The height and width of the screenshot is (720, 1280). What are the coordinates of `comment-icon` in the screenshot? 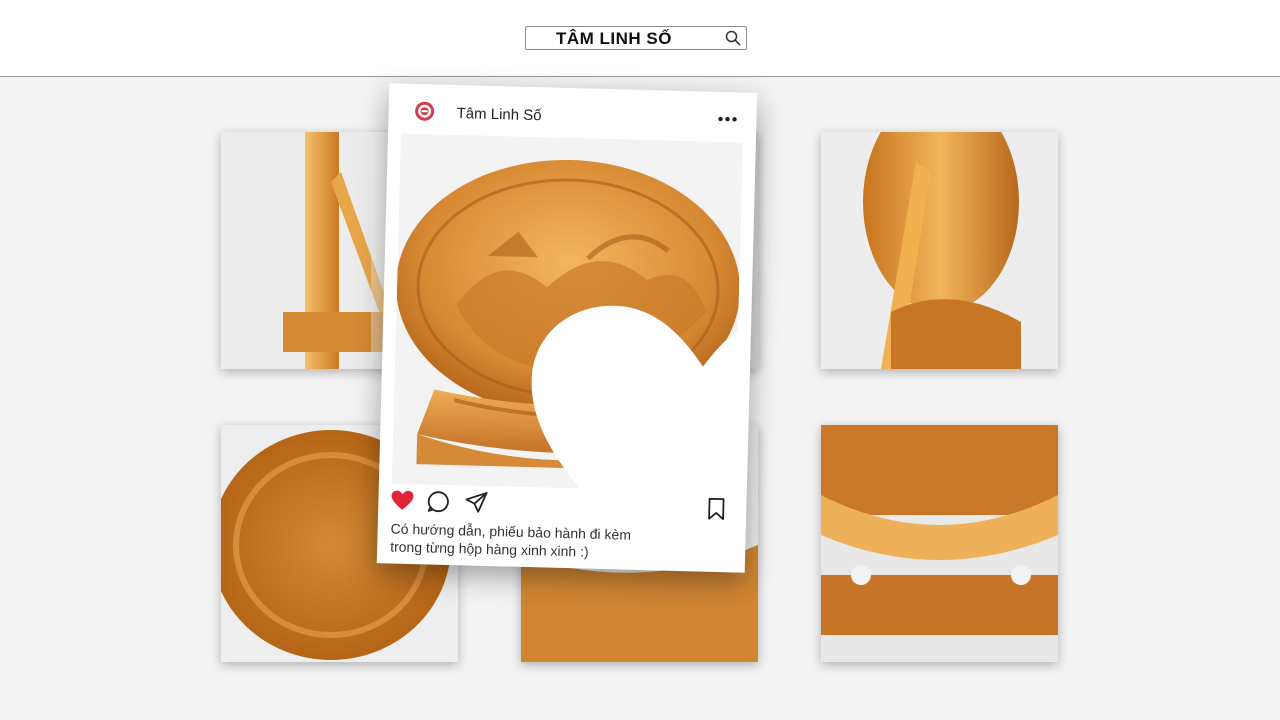 It's located at (438, 501).